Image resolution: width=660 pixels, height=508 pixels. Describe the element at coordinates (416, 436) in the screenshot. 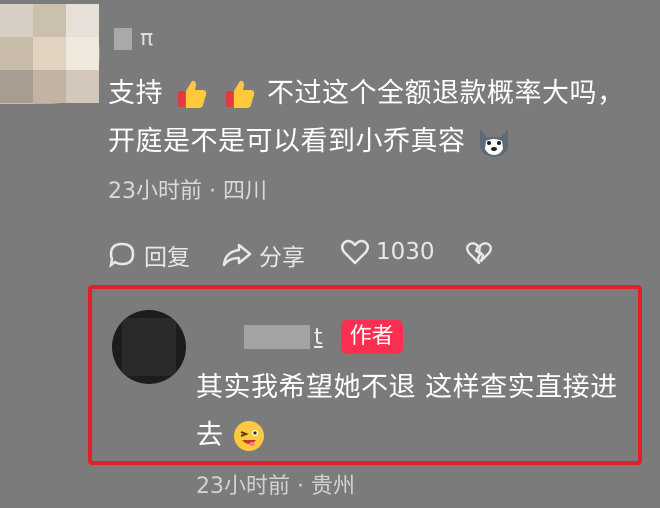

I see `reply-line-2: 去` at that location.